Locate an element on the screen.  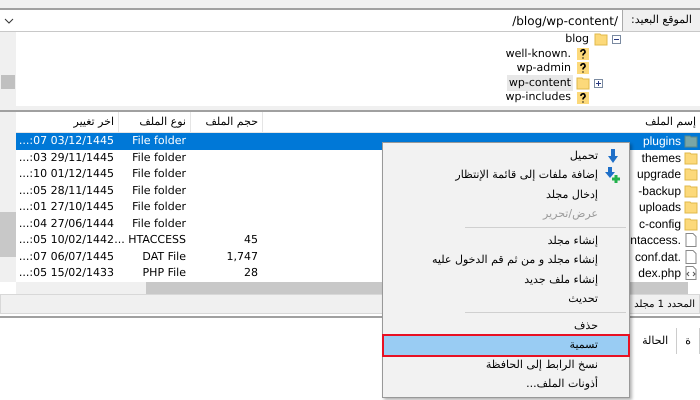
file-name: upgrade is located at coordinates (658, 174).